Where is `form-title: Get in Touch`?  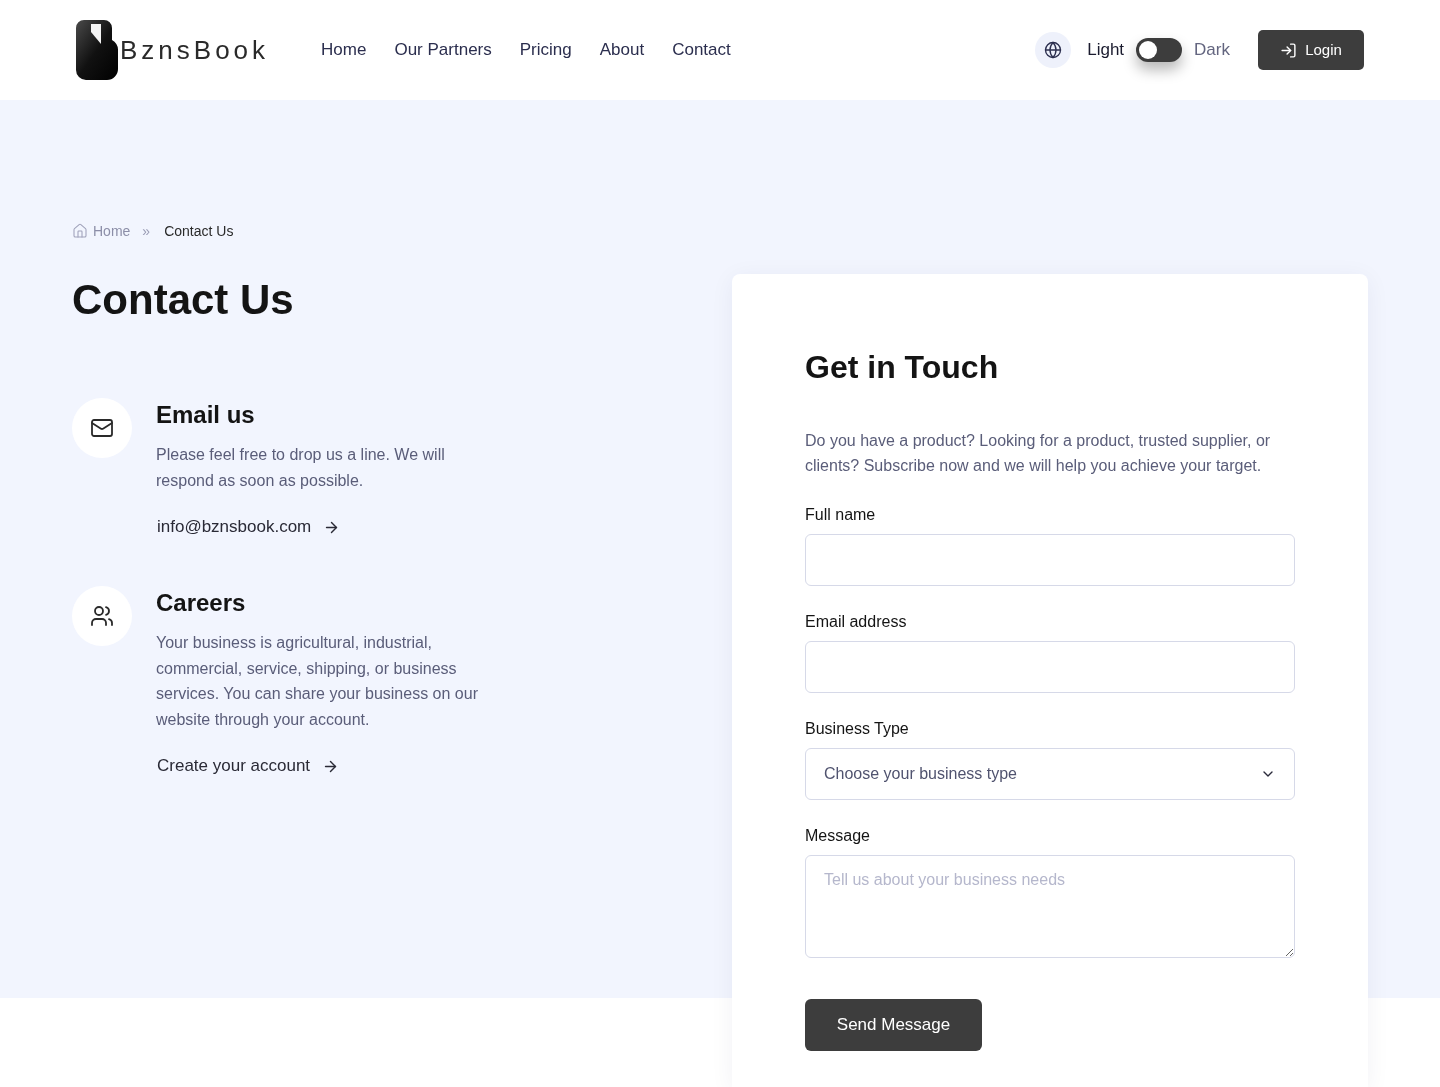
form-title: Get in Touch is located at coordinates (902, 367).